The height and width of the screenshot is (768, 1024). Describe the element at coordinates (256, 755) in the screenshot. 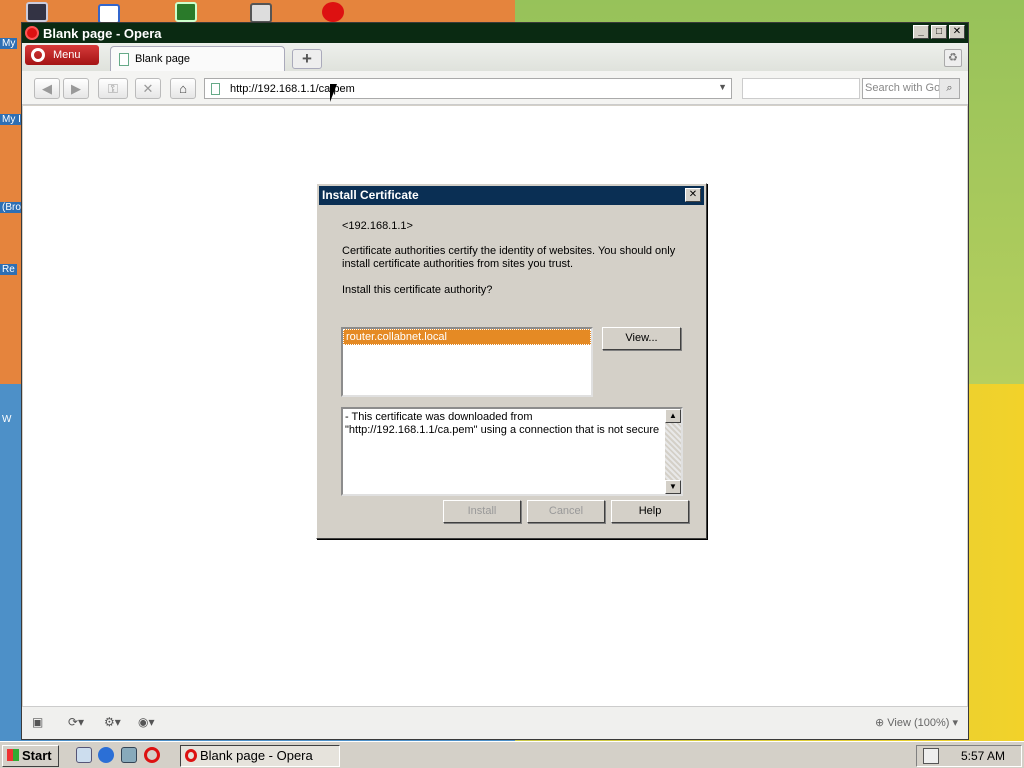

I see `taskbar-item-label: Blank page - Opera` at that location.